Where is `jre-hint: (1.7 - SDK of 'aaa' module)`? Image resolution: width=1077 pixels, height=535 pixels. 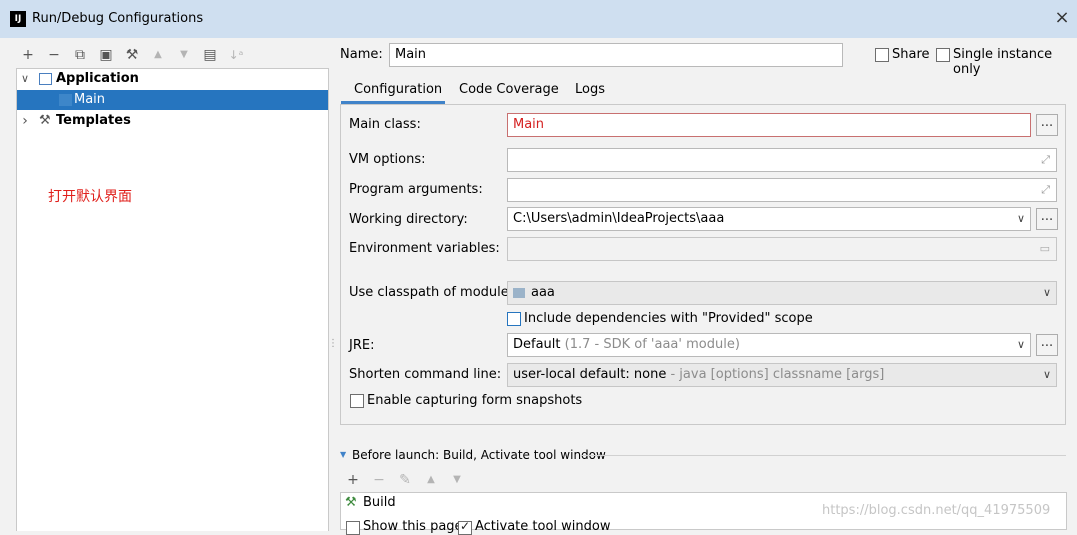 jre-hint: (1.7 - SDK of 'aaa' module) is located at coordinates (652, 344).